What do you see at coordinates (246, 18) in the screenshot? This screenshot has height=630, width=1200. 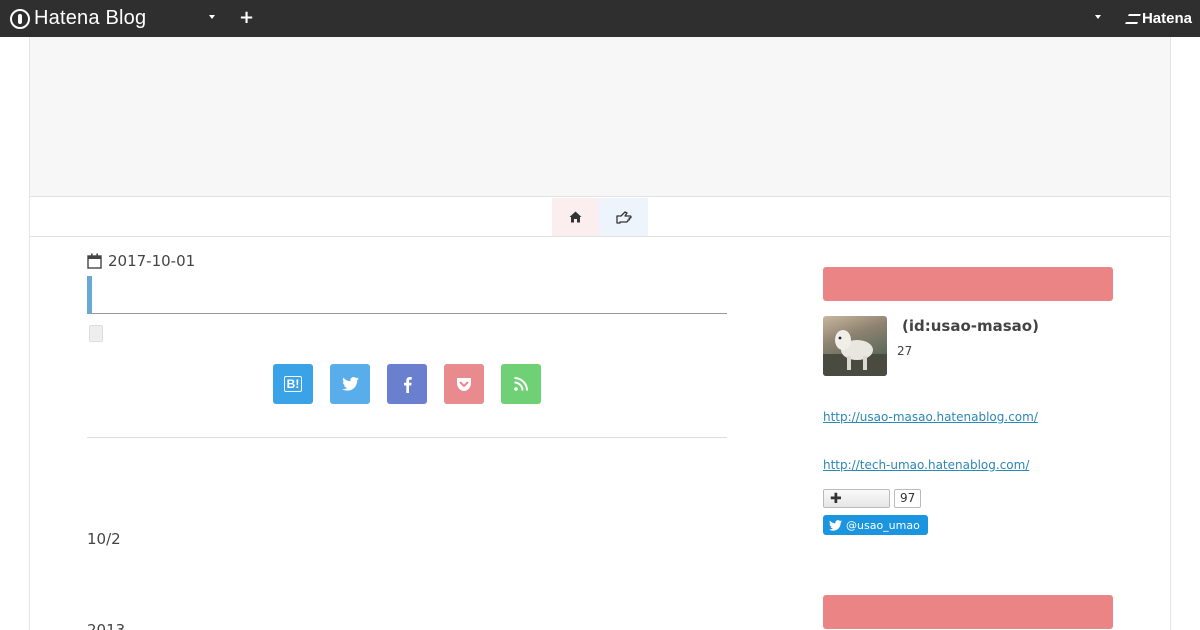 I see `new-post-button: +` at bounding box center [246, 18].